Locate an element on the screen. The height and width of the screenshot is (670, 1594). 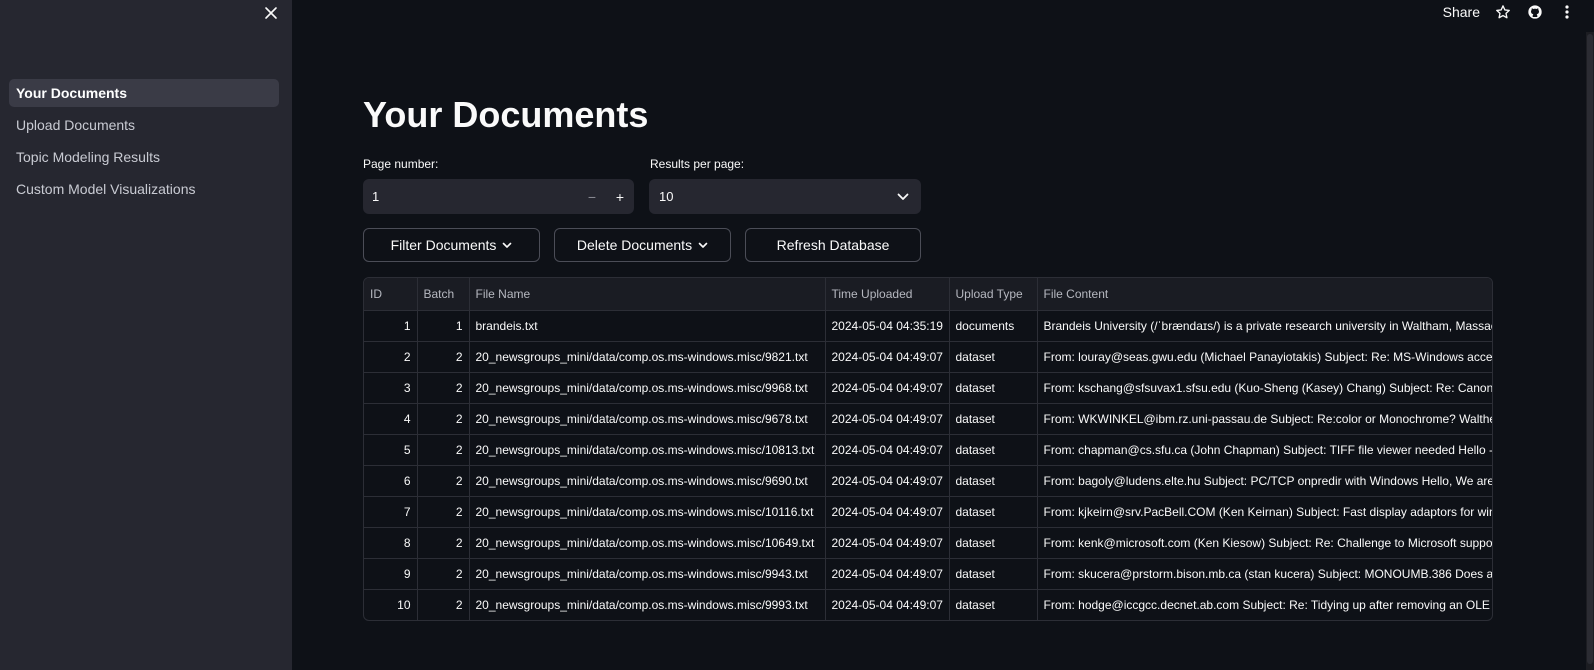
cell-time-uploaded: 2024-05-04 04:35:19 is located at coordinates (887, 326).